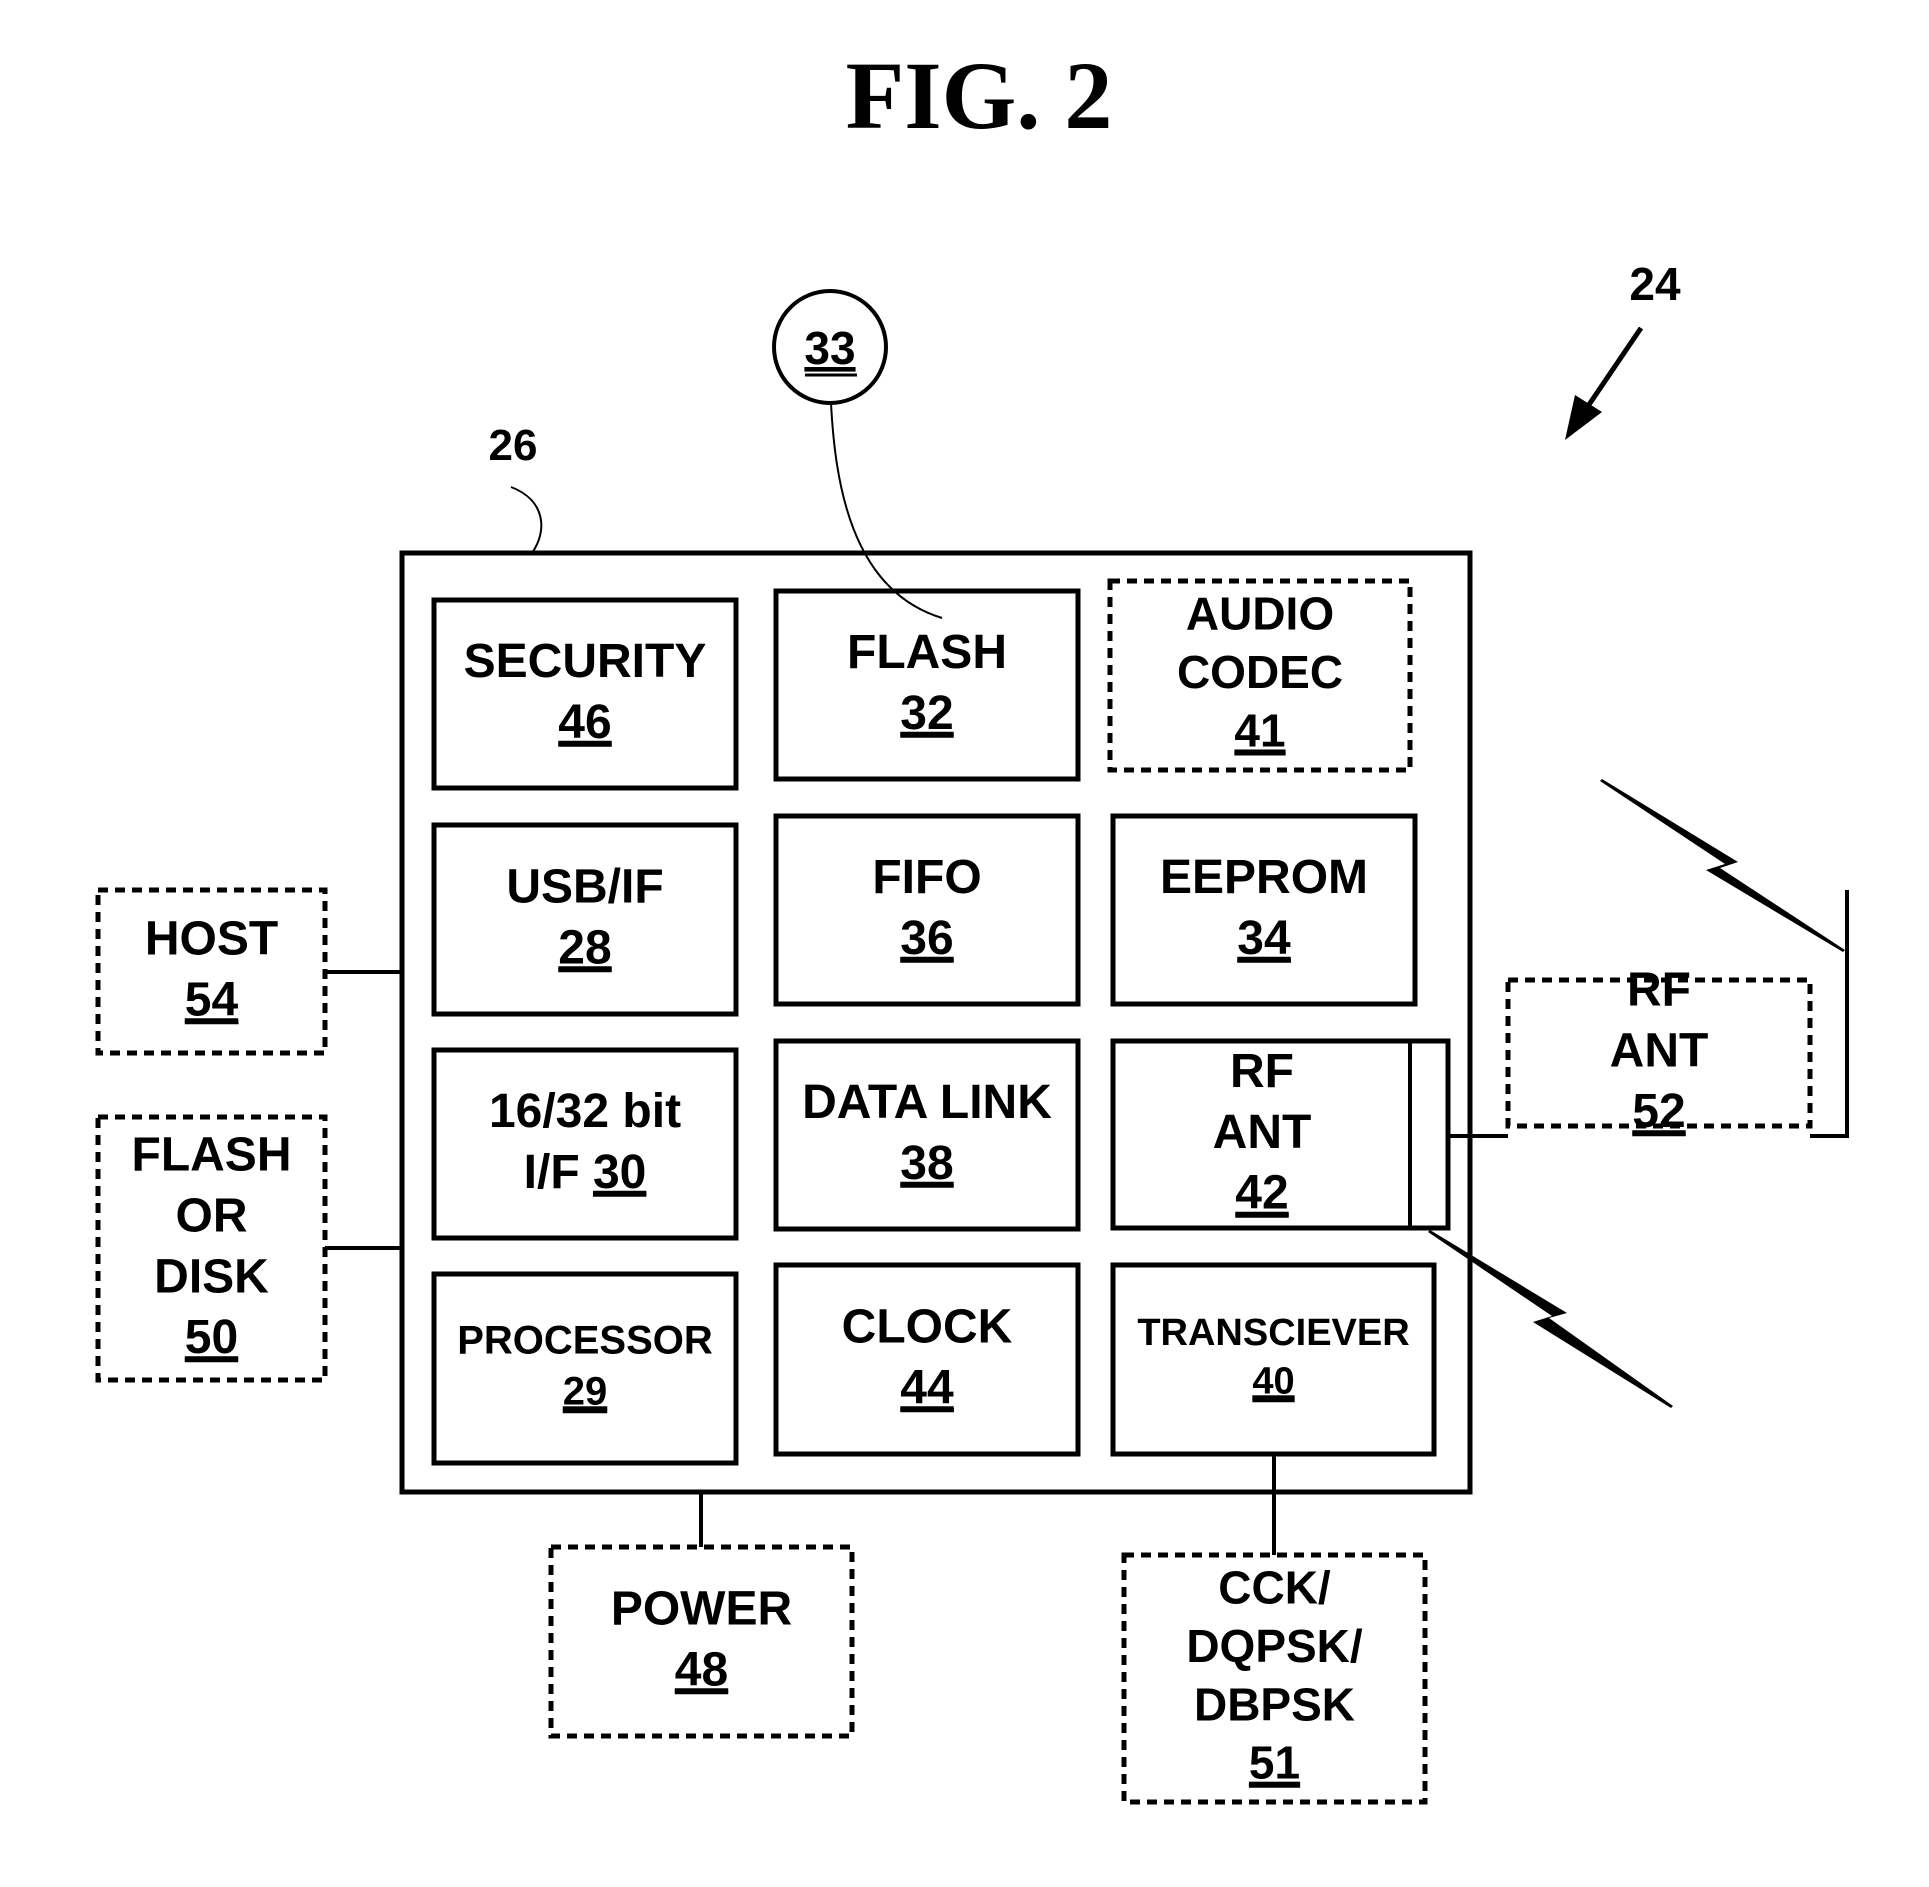 The width and height of the screenshot is (1929, 1887). I want to click on power-outline, so click(701, 1641).